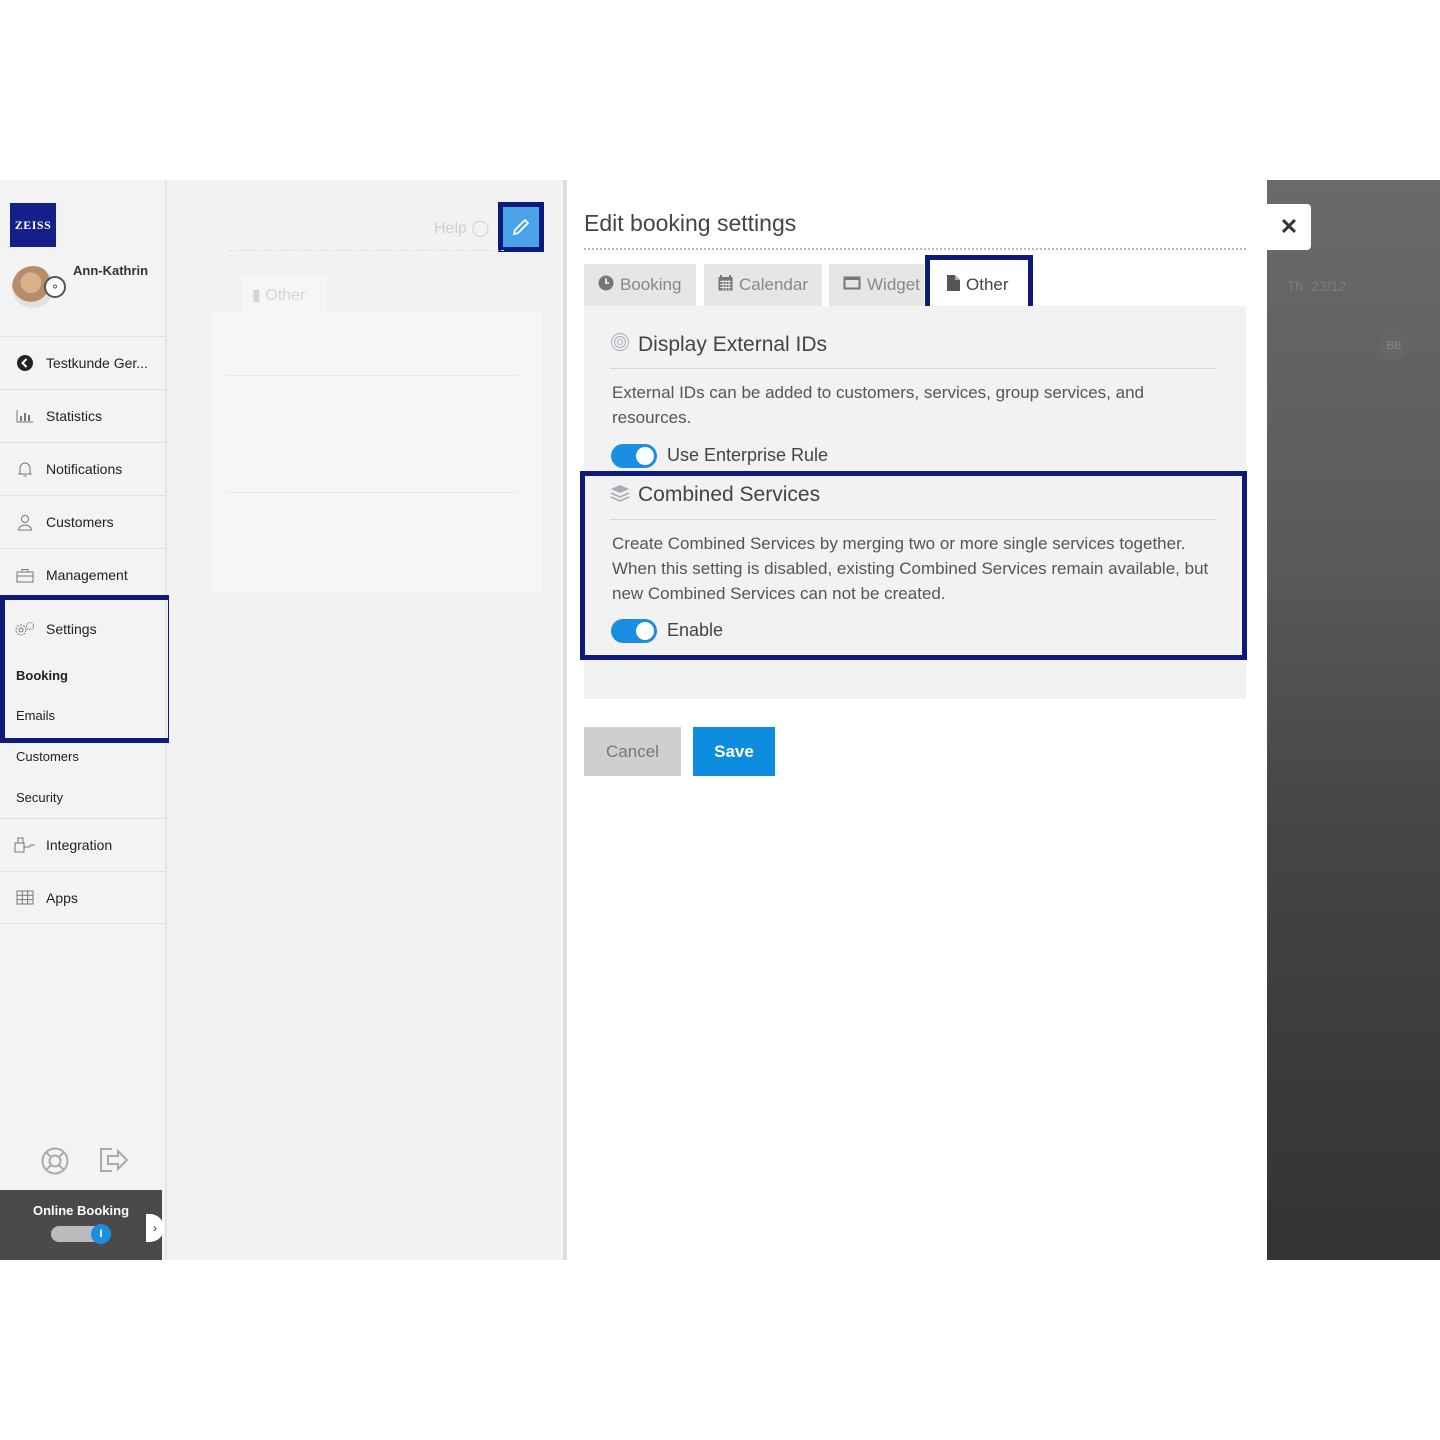 The height and width of the screenshot is (1440, 1440). What do you see at coordinates (55, 1164) in the screenshot?
I see `lifebuoy-icon` at bounding box center [55, 1164].